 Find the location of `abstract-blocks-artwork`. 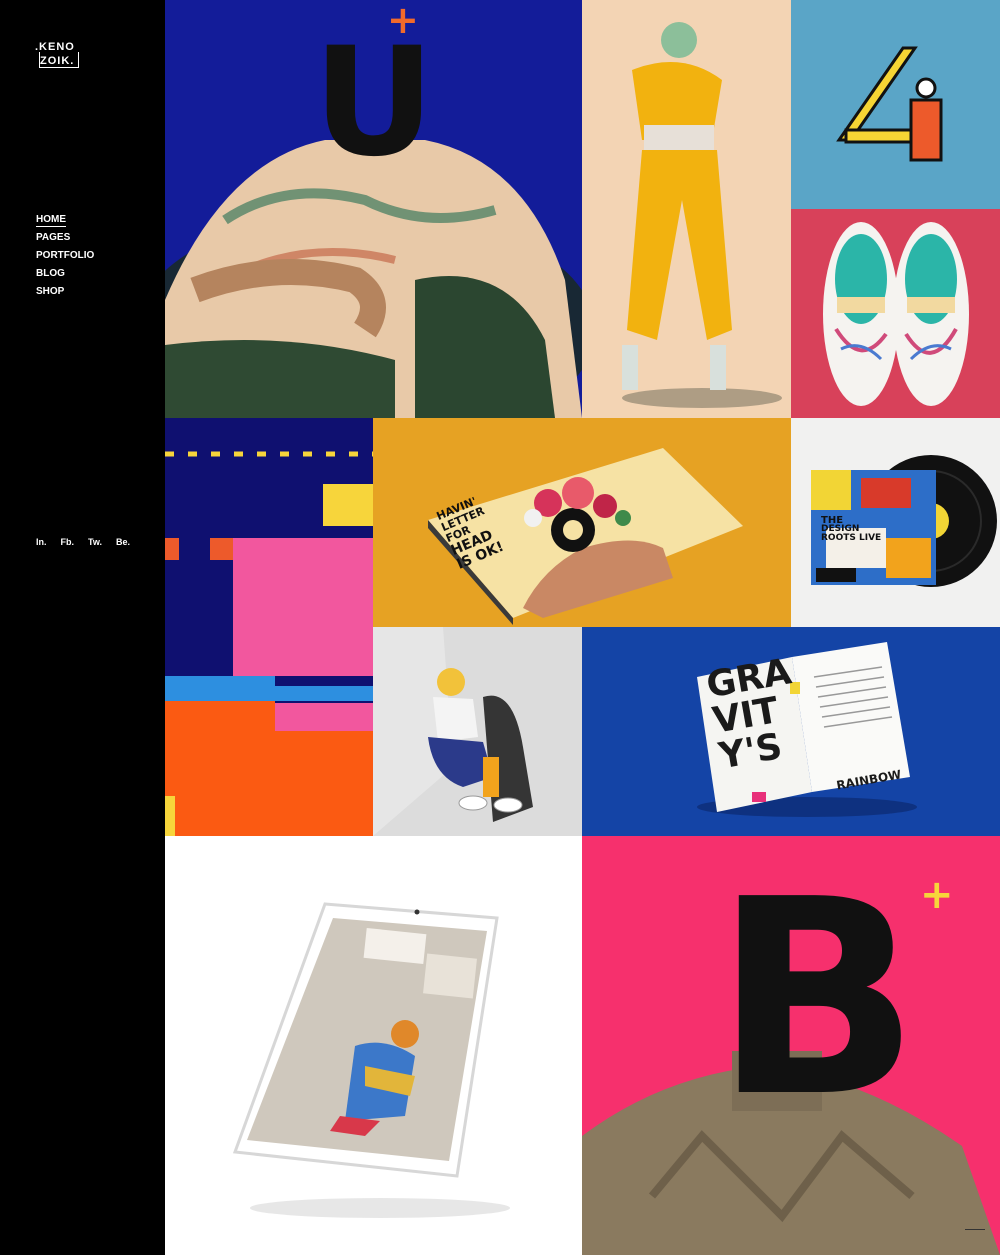

abstract-blocks-artwork is located at coordinates (269, 643).